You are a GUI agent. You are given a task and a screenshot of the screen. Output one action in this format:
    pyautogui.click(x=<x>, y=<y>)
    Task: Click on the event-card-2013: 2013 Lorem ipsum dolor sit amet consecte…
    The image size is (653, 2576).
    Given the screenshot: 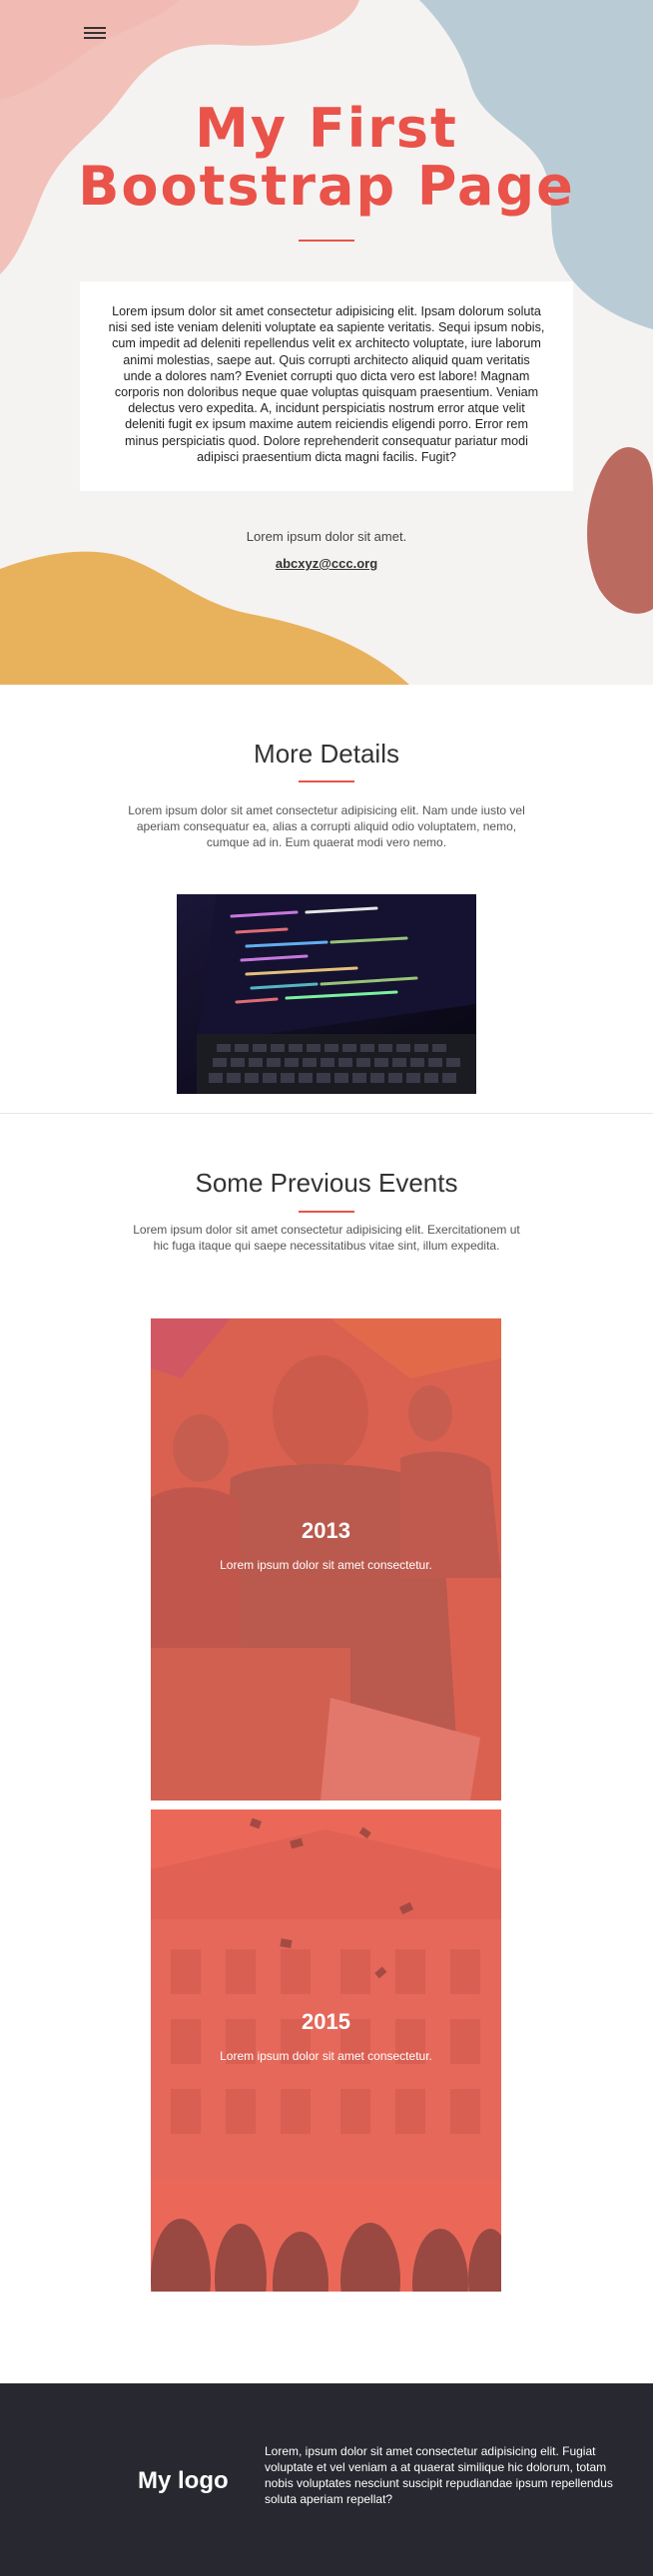 What is the action you would take?
    pyautogui.click(x=326, y=1559)
    